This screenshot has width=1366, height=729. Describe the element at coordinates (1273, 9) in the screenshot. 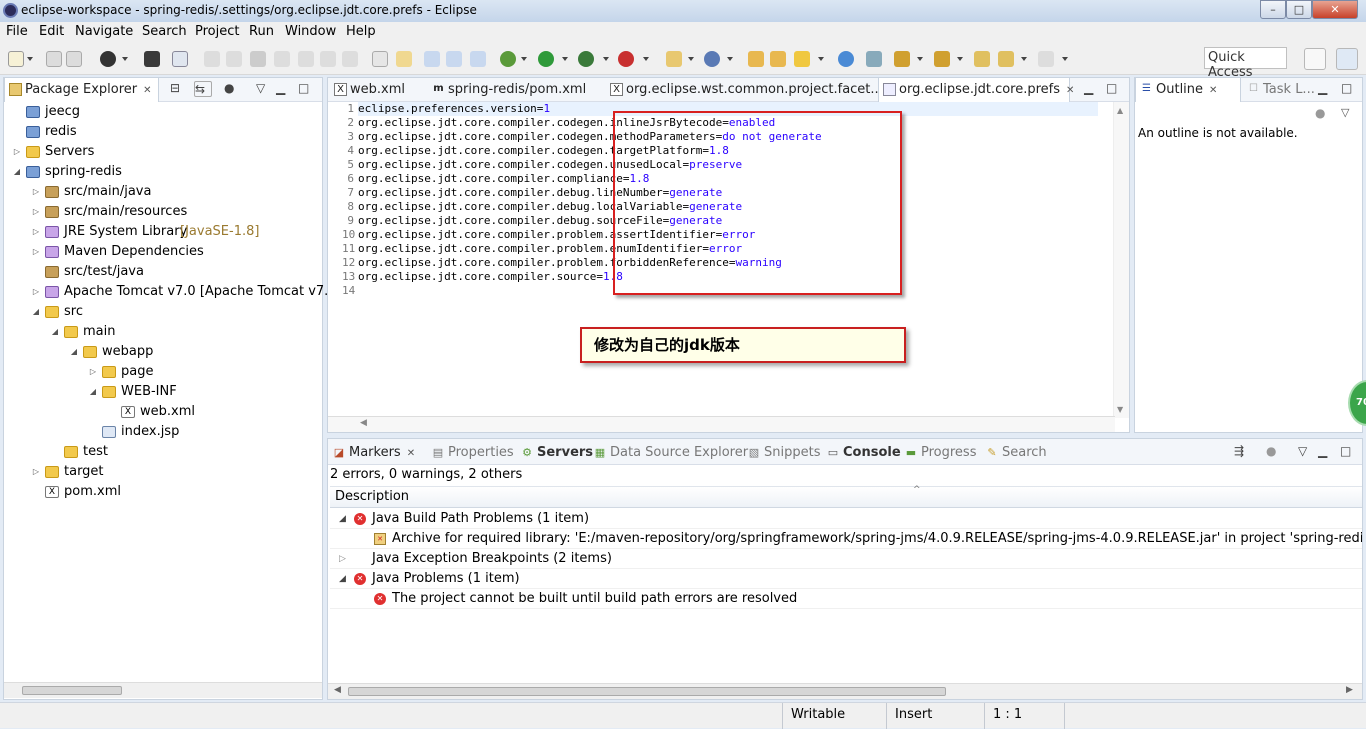

I see `minimize-button: –` at that location.